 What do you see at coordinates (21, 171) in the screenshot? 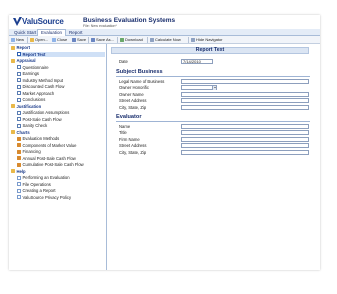
I see `sidebar-section-label: Help` at bounding box center [21, 171].